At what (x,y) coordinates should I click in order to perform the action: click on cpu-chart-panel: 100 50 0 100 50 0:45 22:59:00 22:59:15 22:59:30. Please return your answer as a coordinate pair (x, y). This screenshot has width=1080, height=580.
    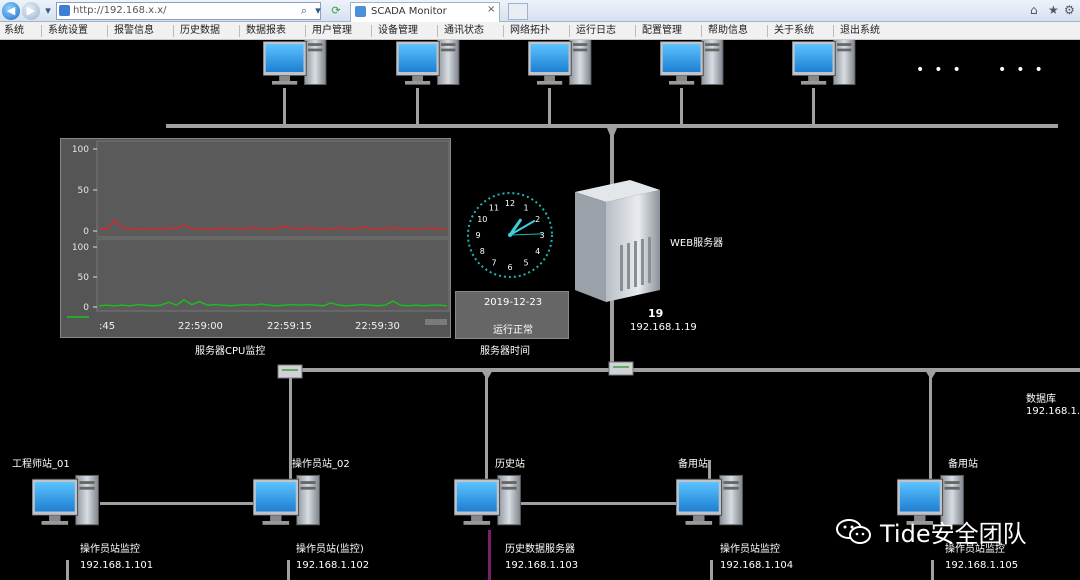
    Looking at the image, I should click on (255, 238).